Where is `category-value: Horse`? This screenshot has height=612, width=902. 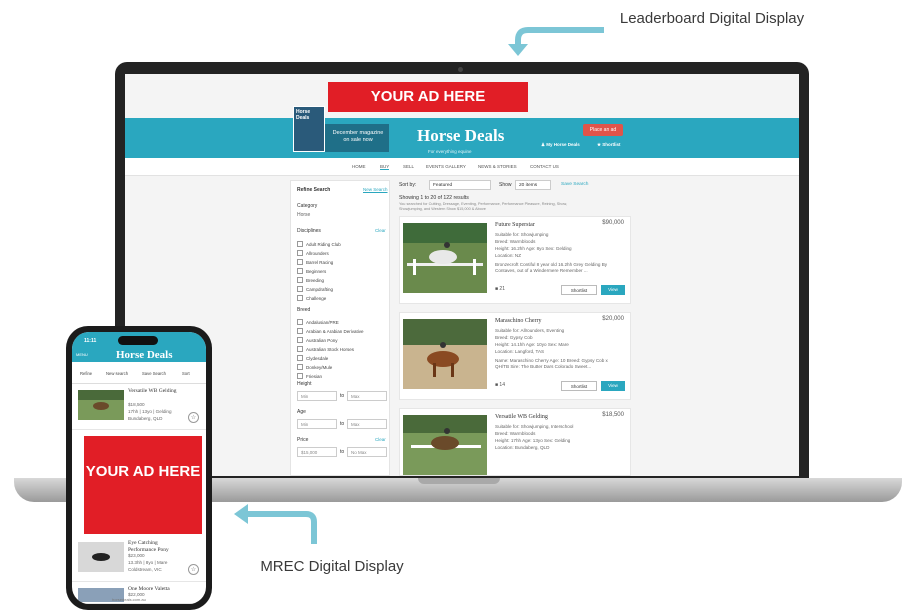 category-value: Horse is located at coordinates (303, 215).